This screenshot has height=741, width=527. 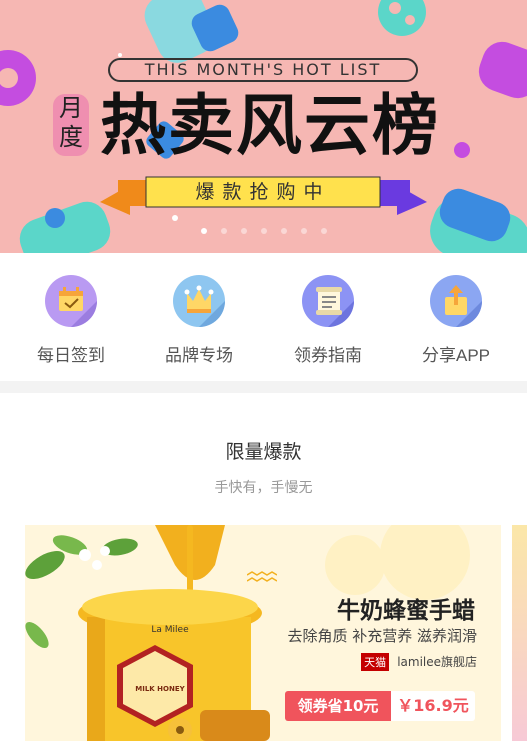 I want to click on quick-entry-label: 分享APP, so click(x=456, y=355).